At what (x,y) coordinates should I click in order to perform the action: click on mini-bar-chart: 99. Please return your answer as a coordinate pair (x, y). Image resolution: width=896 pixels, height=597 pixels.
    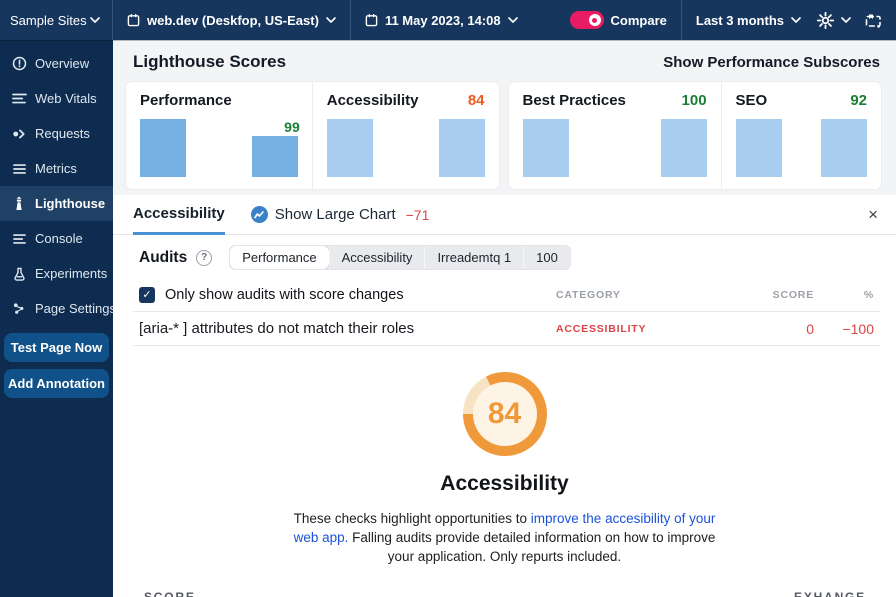
    Looking at the image, I should click on (220, 146).